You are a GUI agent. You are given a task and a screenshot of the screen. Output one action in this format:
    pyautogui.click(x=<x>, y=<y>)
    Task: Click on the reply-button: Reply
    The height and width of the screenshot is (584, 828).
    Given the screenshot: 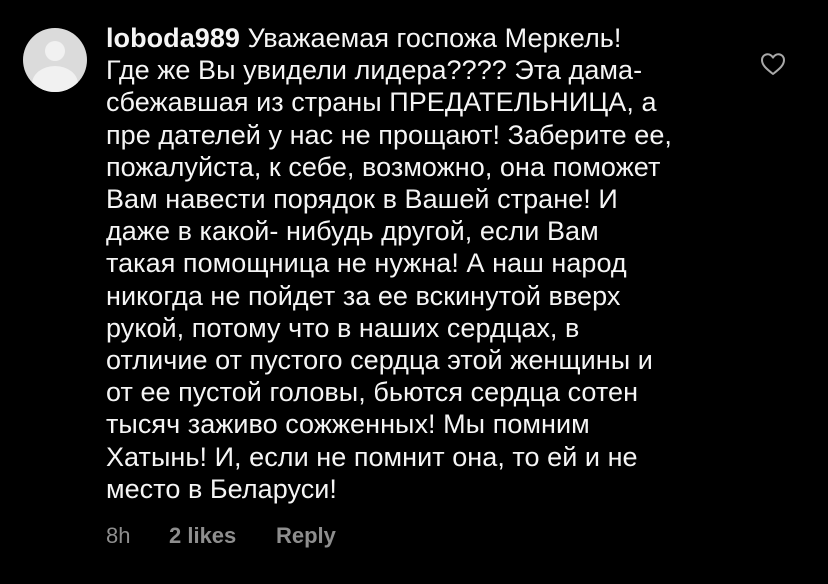 What is the action you would take?
    pyautogui.click(x=306, y=536)
    